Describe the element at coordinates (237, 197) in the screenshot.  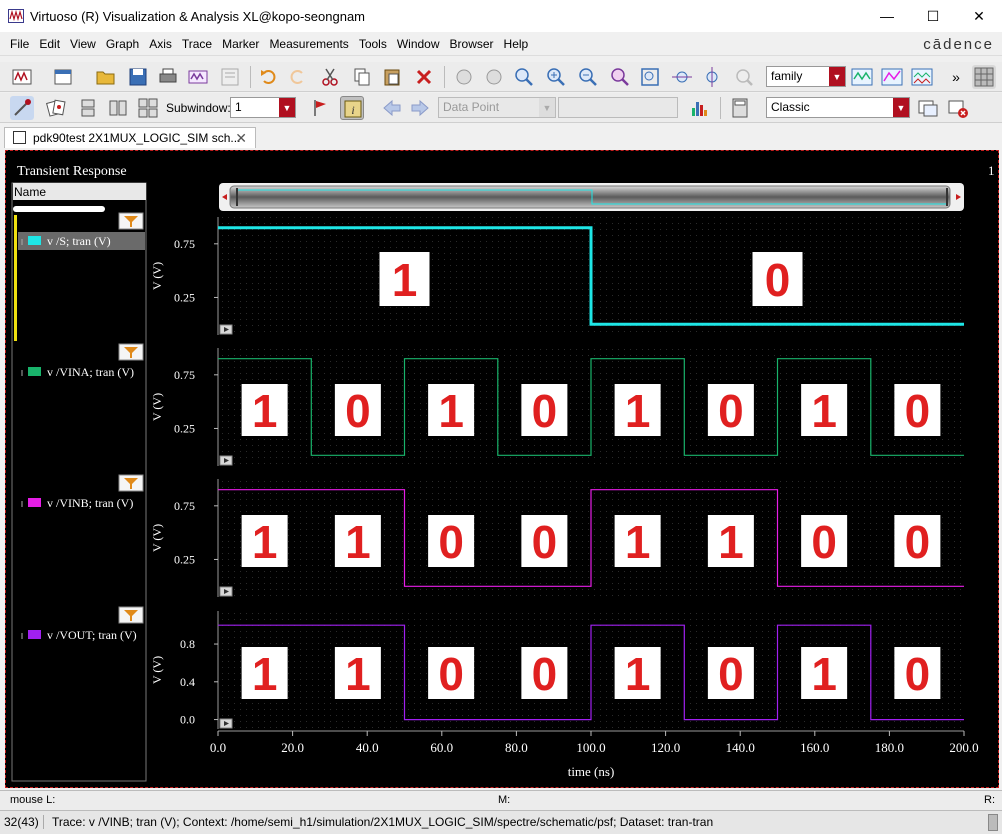
I see `scroll-grip-left` at that location.